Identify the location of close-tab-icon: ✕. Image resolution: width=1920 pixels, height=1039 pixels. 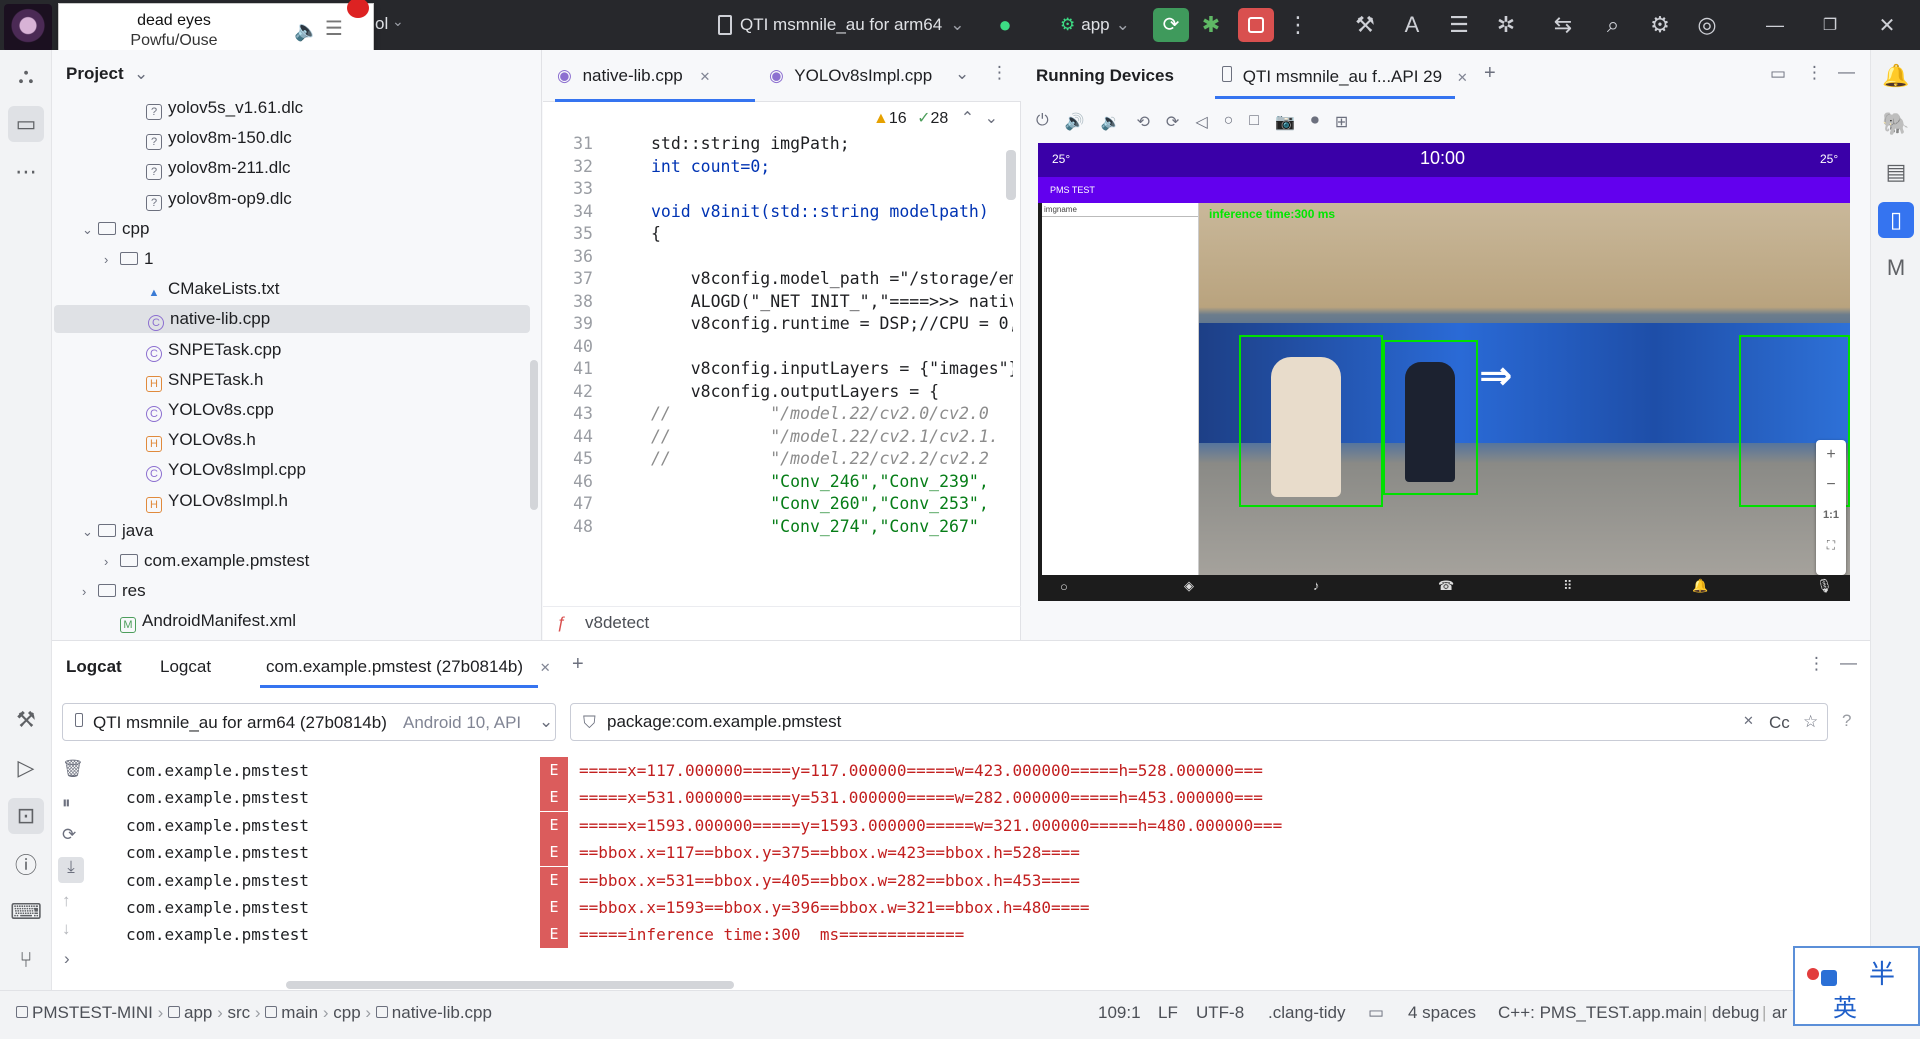
(1462, 77).